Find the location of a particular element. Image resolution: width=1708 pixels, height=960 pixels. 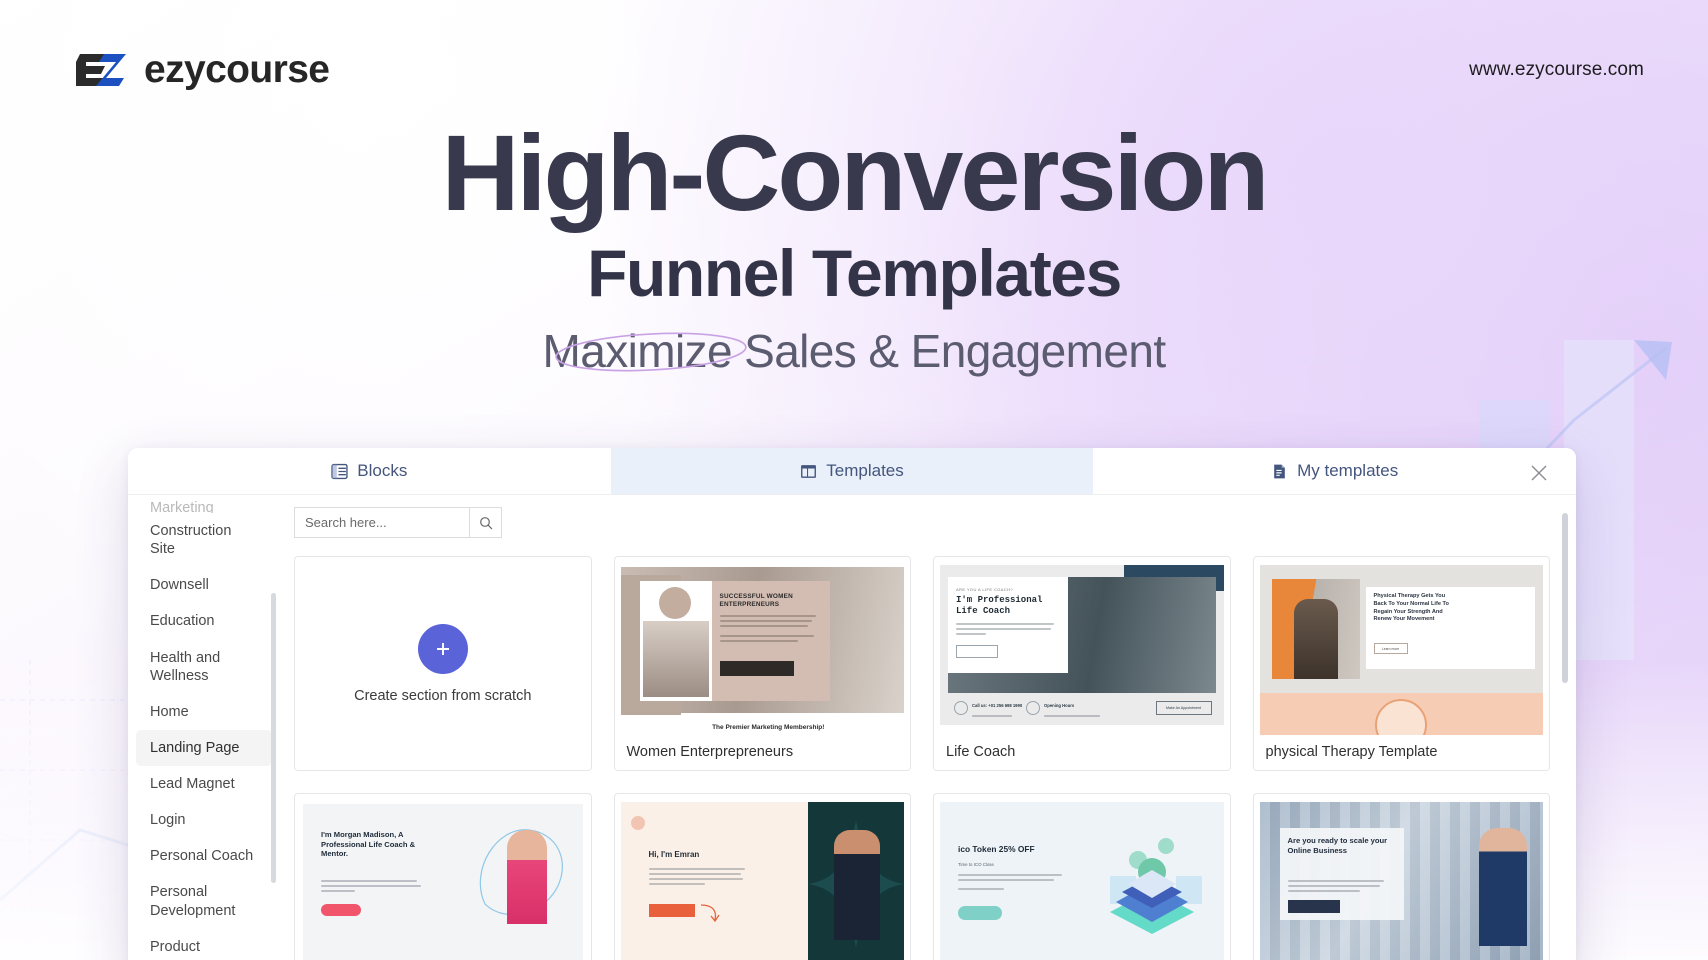

templates-grid-icon is located at coordinates (809, 471).